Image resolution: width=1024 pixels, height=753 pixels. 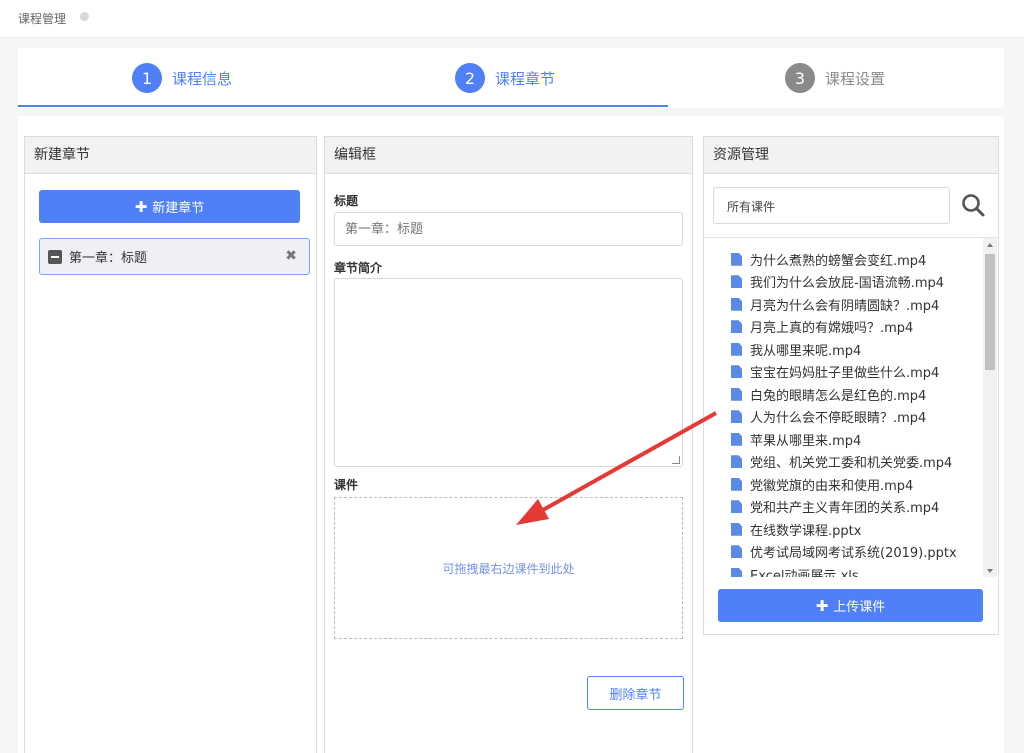 I want to click on close-icon: ✖, so click(x=291, y=256).